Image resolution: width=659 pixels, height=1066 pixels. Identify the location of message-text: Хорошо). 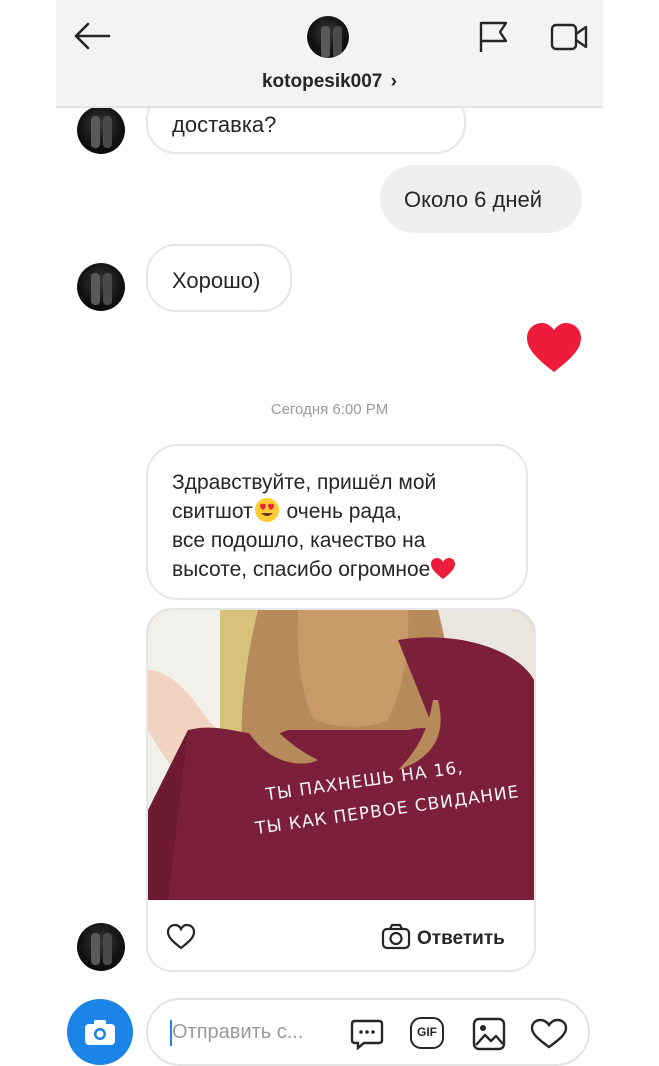
(216, 280).